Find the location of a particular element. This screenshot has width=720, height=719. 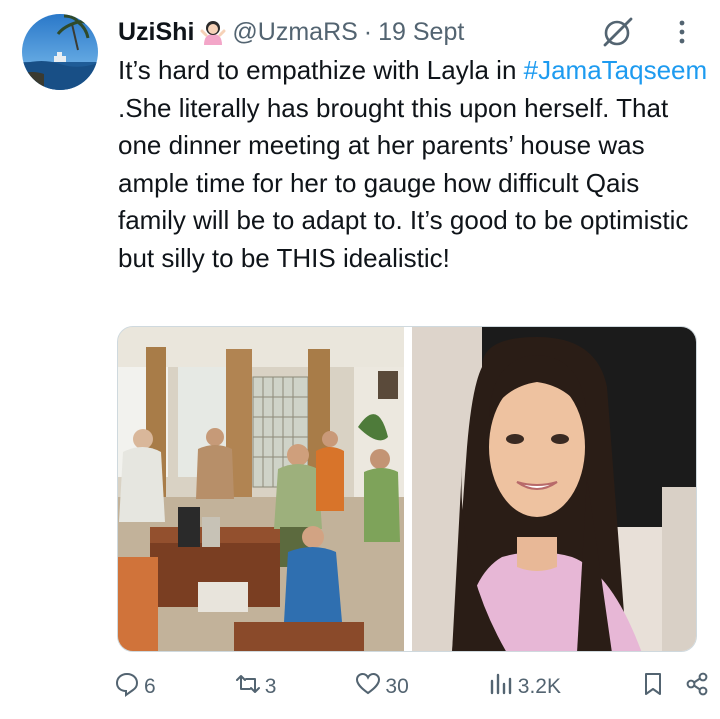

share-icon is located at coordinates (697, 687).